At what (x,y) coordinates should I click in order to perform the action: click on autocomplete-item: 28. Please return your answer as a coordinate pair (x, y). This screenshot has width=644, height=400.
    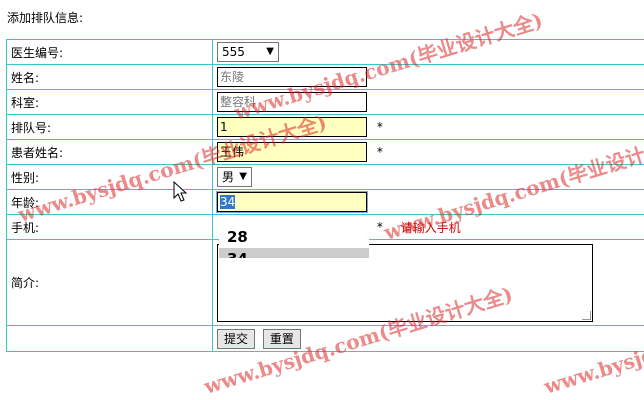
    Looking at the image, I should click on (294, 237).